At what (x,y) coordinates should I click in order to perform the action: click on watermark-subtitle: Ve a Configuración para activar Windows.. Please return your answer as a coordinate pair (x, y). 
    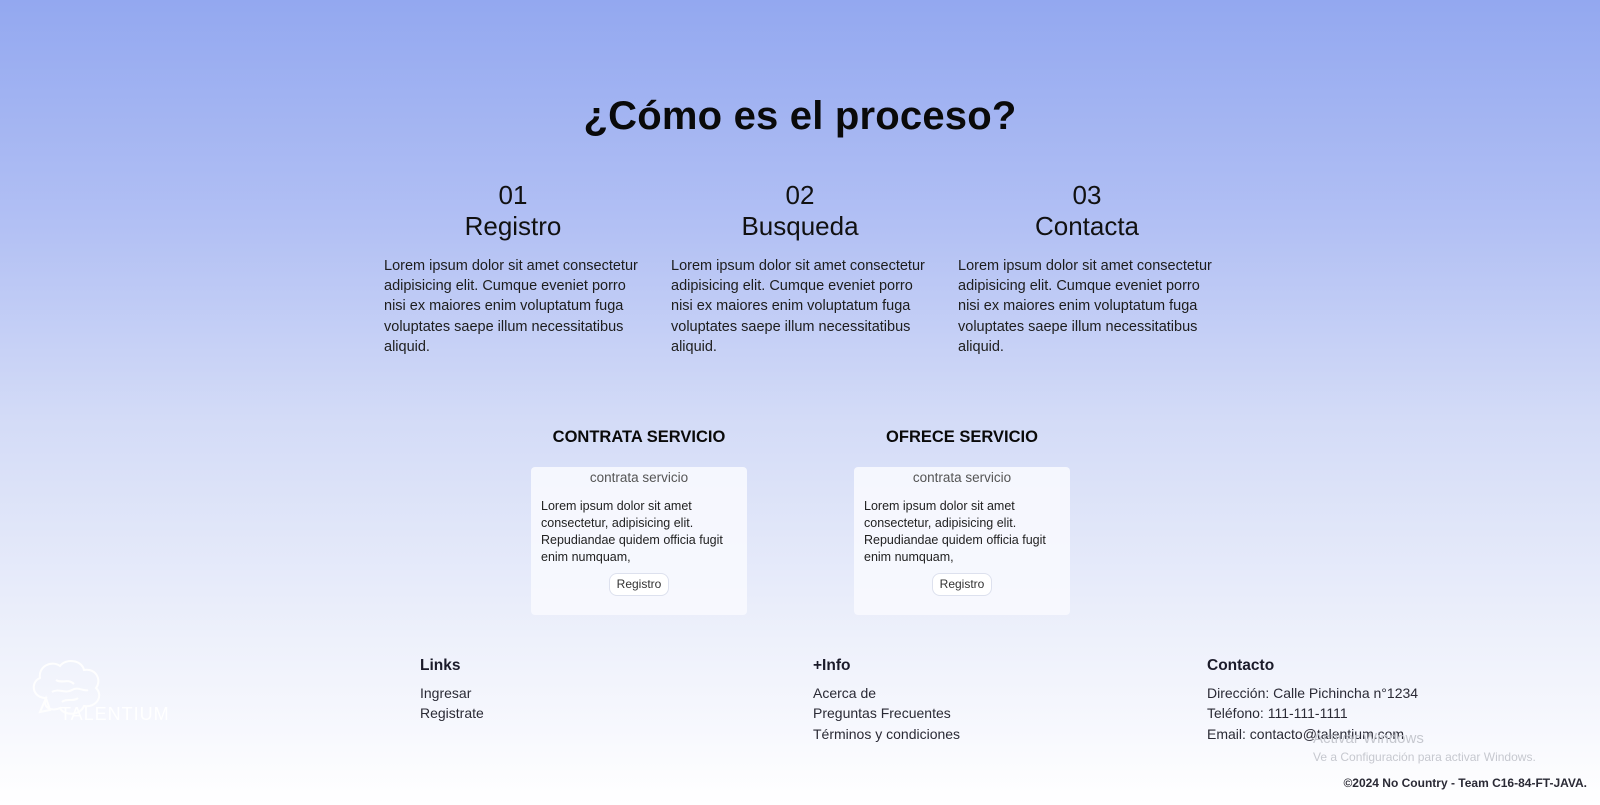
    Looking at the image, I should click on (1424, 757).